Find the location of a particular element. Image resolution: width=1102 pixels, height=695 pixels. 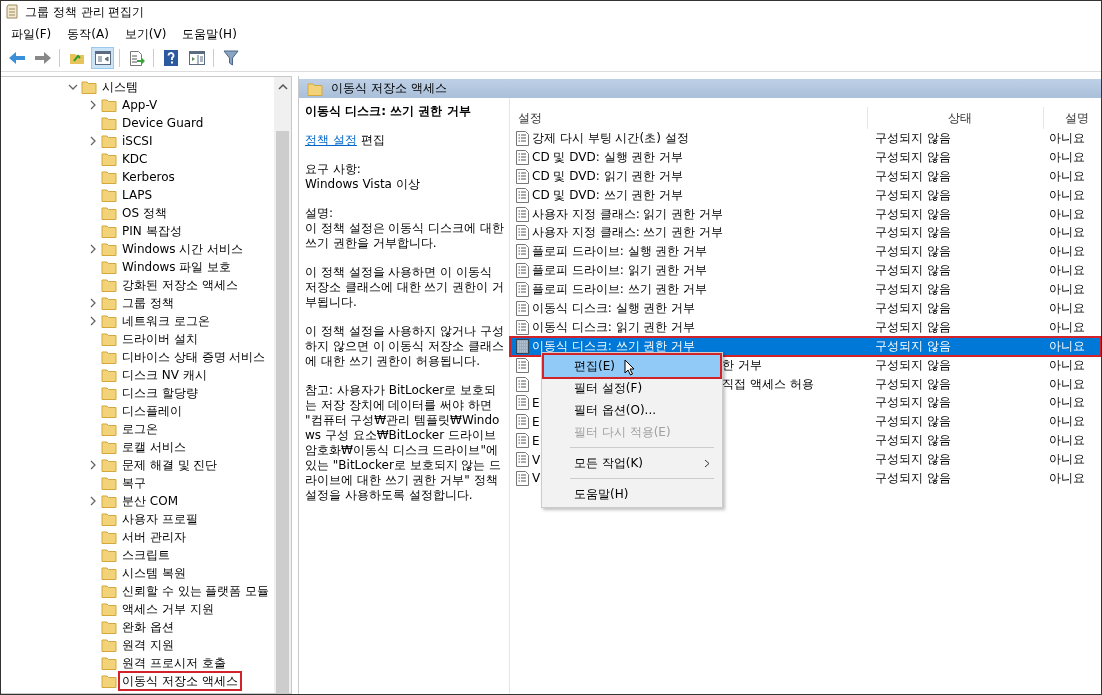

context-menu-item: 편집(E) is located at coordinates (632, 366).